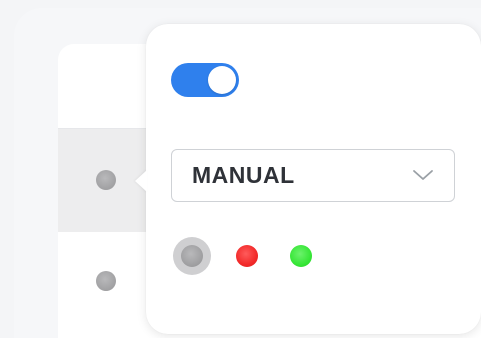 The width and height of the screenshot is (481, 338). What do you see at coordinates (313, 175) in the screenshot?
I see `mode-select: MANUAL` at bounding box center [313, 175].